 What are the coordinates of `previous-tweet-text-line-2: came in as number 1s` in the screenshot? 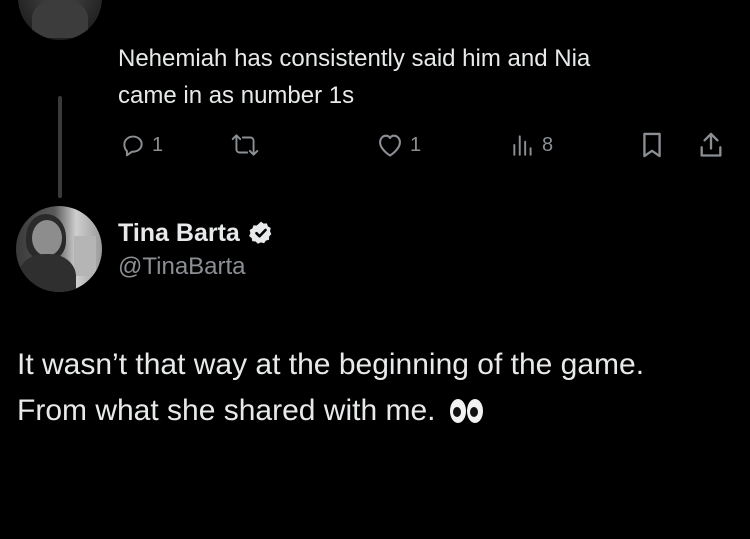 It's located at (236, 95).